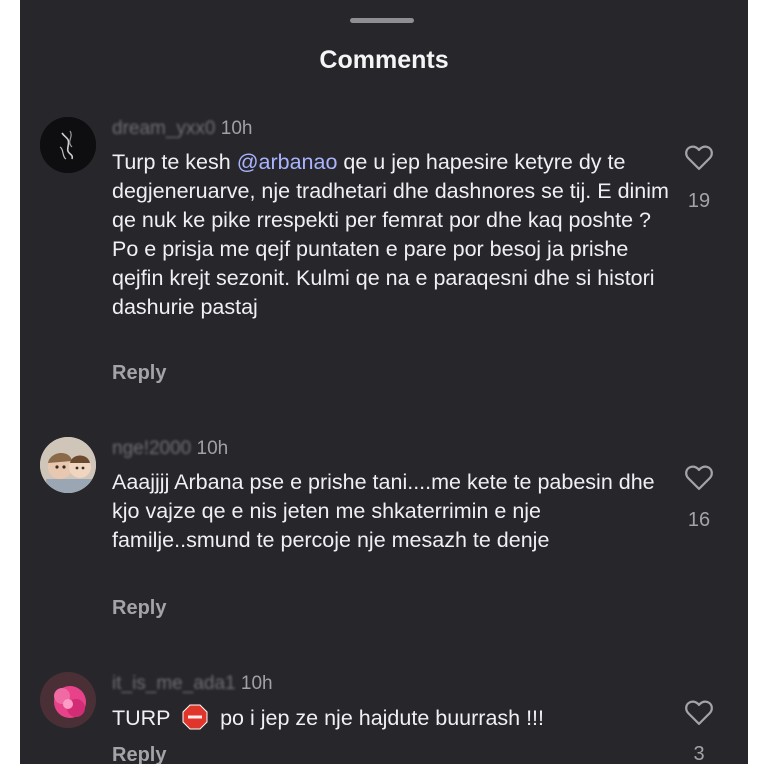 This screenshot has height=764, width=768. I want to click on comment-username: it_is_me_ada1 10h, so click(192, 684).